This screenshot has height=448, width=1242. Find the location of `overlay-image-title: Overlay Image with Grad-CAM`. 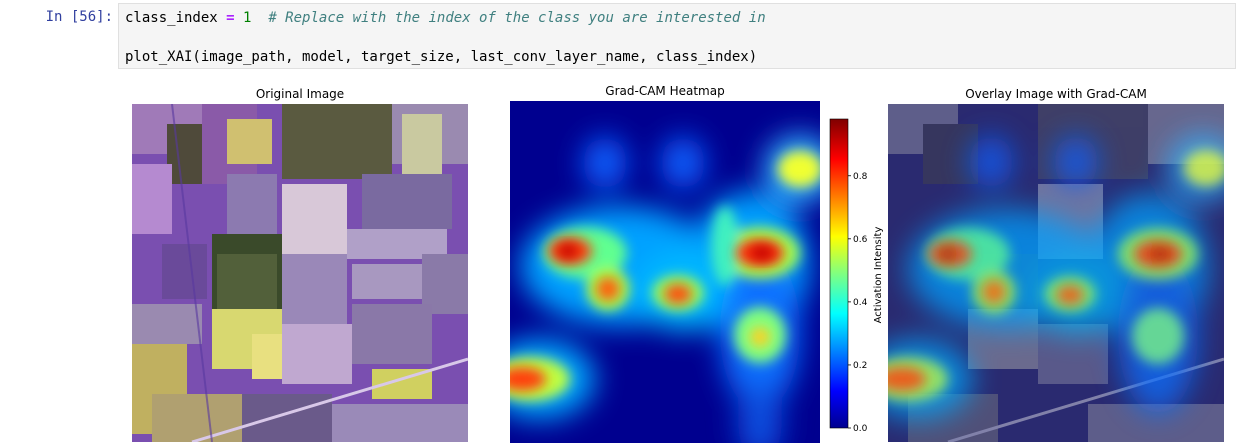

overlay-image-title: Overlay Image with Grad-CAM is located at coordinates (1056, 94).